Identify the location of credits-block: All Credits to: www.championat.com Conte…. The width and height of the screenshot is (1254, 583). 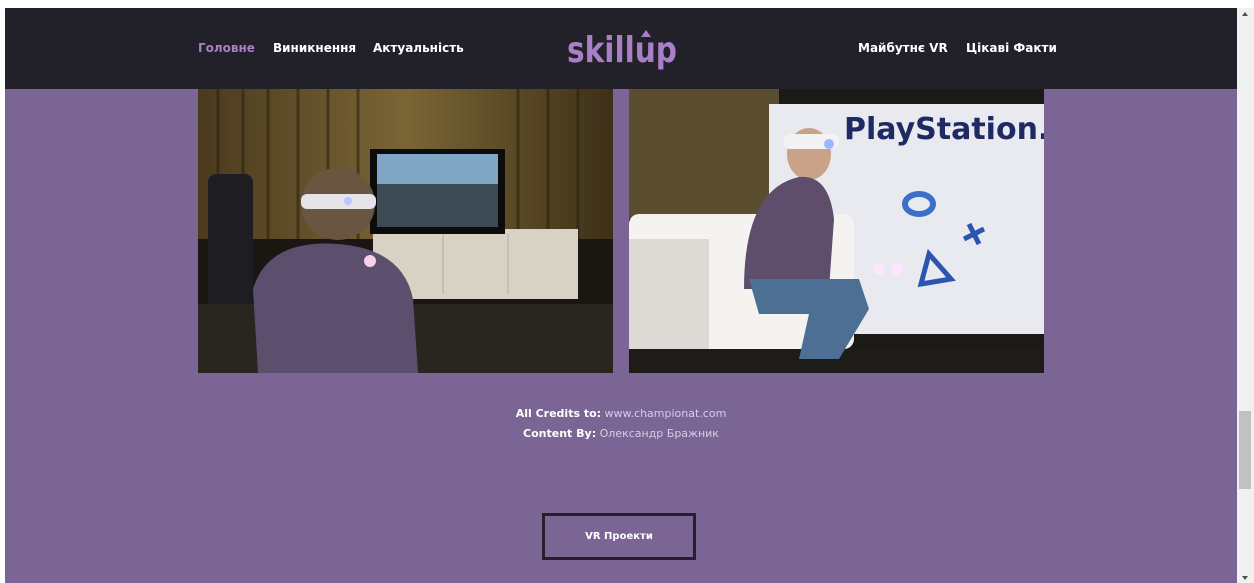
(621, 424).